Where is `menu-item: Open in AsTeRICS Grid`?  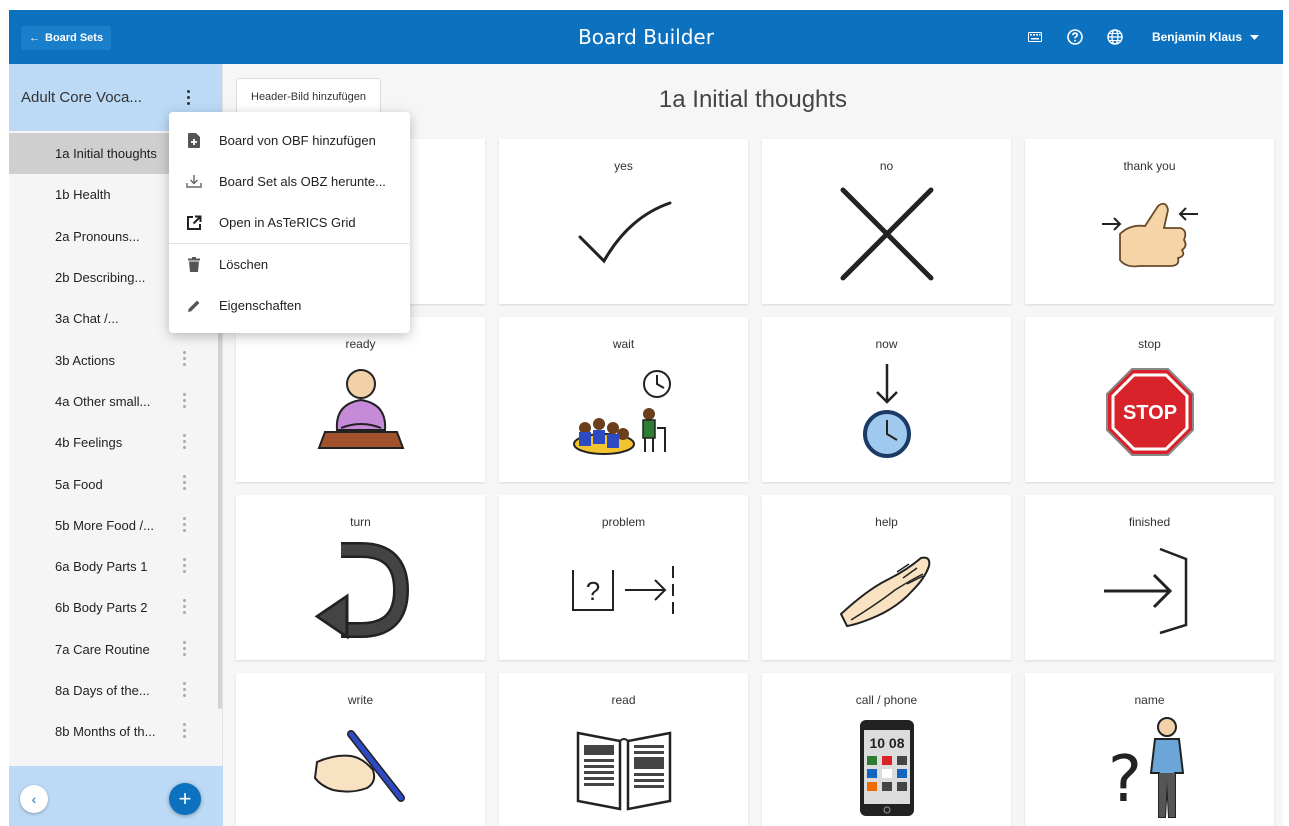
menu-item: Open in AsTeRICS Grid is located at coordinates (289, 222).